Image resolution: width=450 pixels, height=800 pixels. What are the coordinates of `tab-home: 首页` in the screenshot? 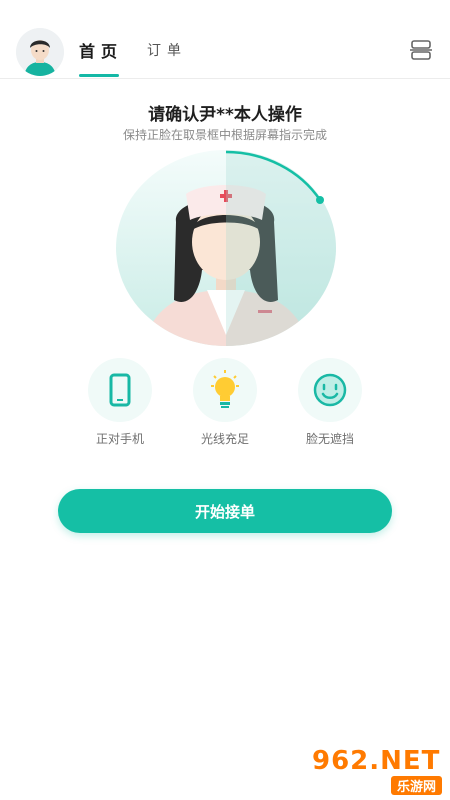 It's located at (101, 50).